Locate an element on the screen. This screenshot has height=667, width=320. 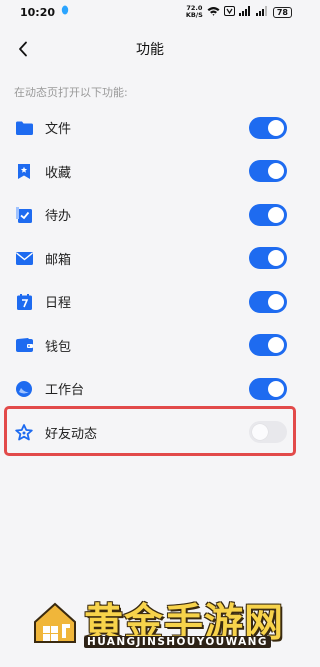
volte-icon is located at coordinates (229, 12).